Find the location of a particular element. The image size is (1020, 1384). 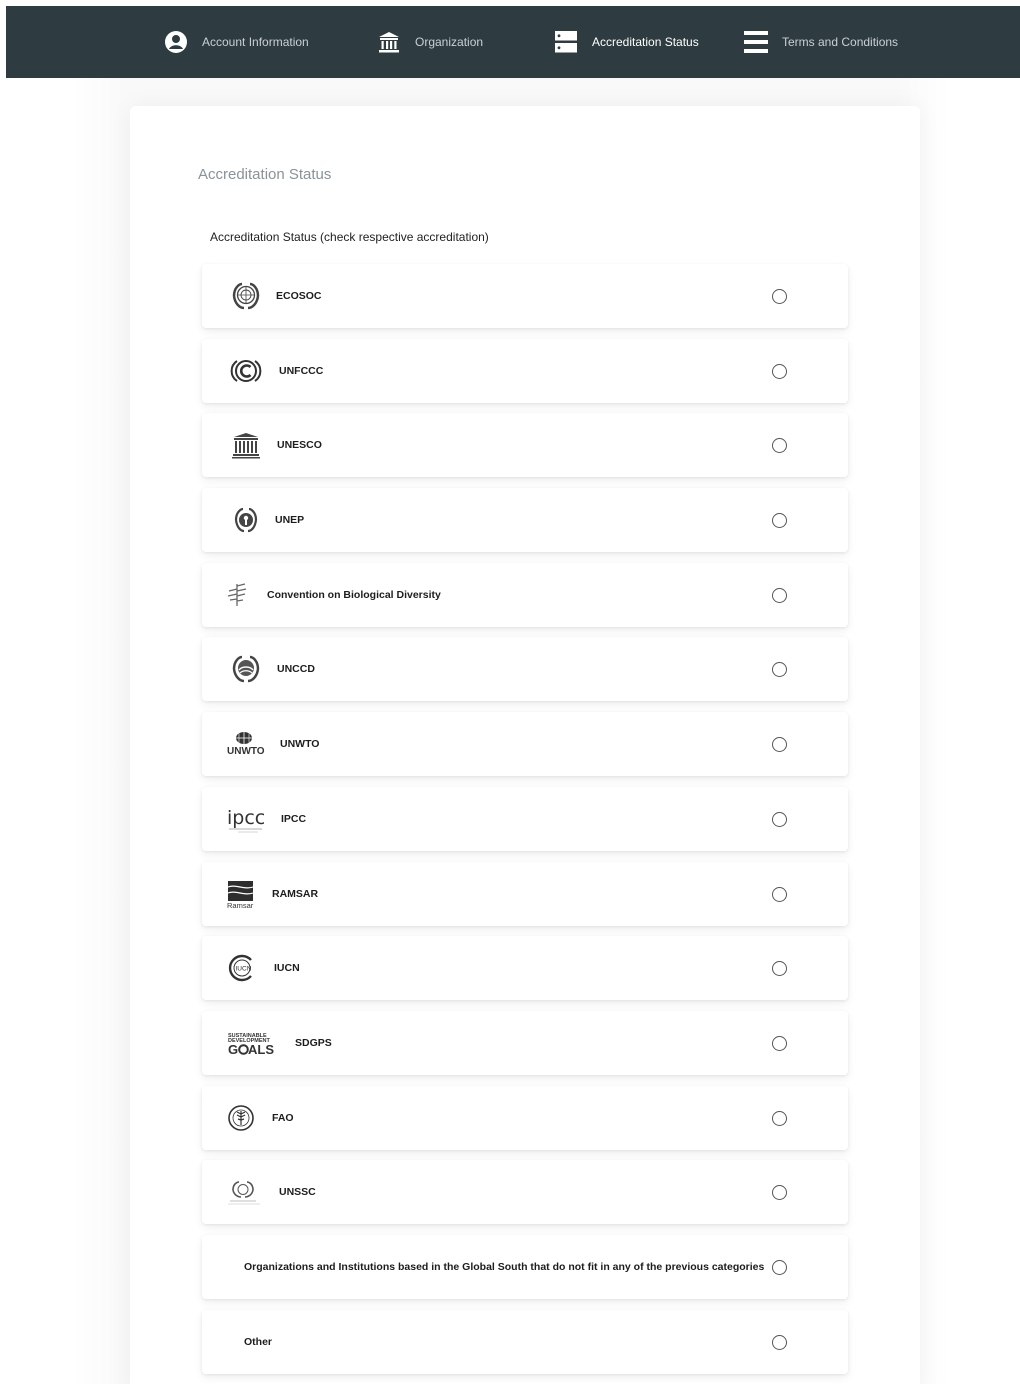

nav-label: Terms and Conditions is located at coordinates (840, 42).